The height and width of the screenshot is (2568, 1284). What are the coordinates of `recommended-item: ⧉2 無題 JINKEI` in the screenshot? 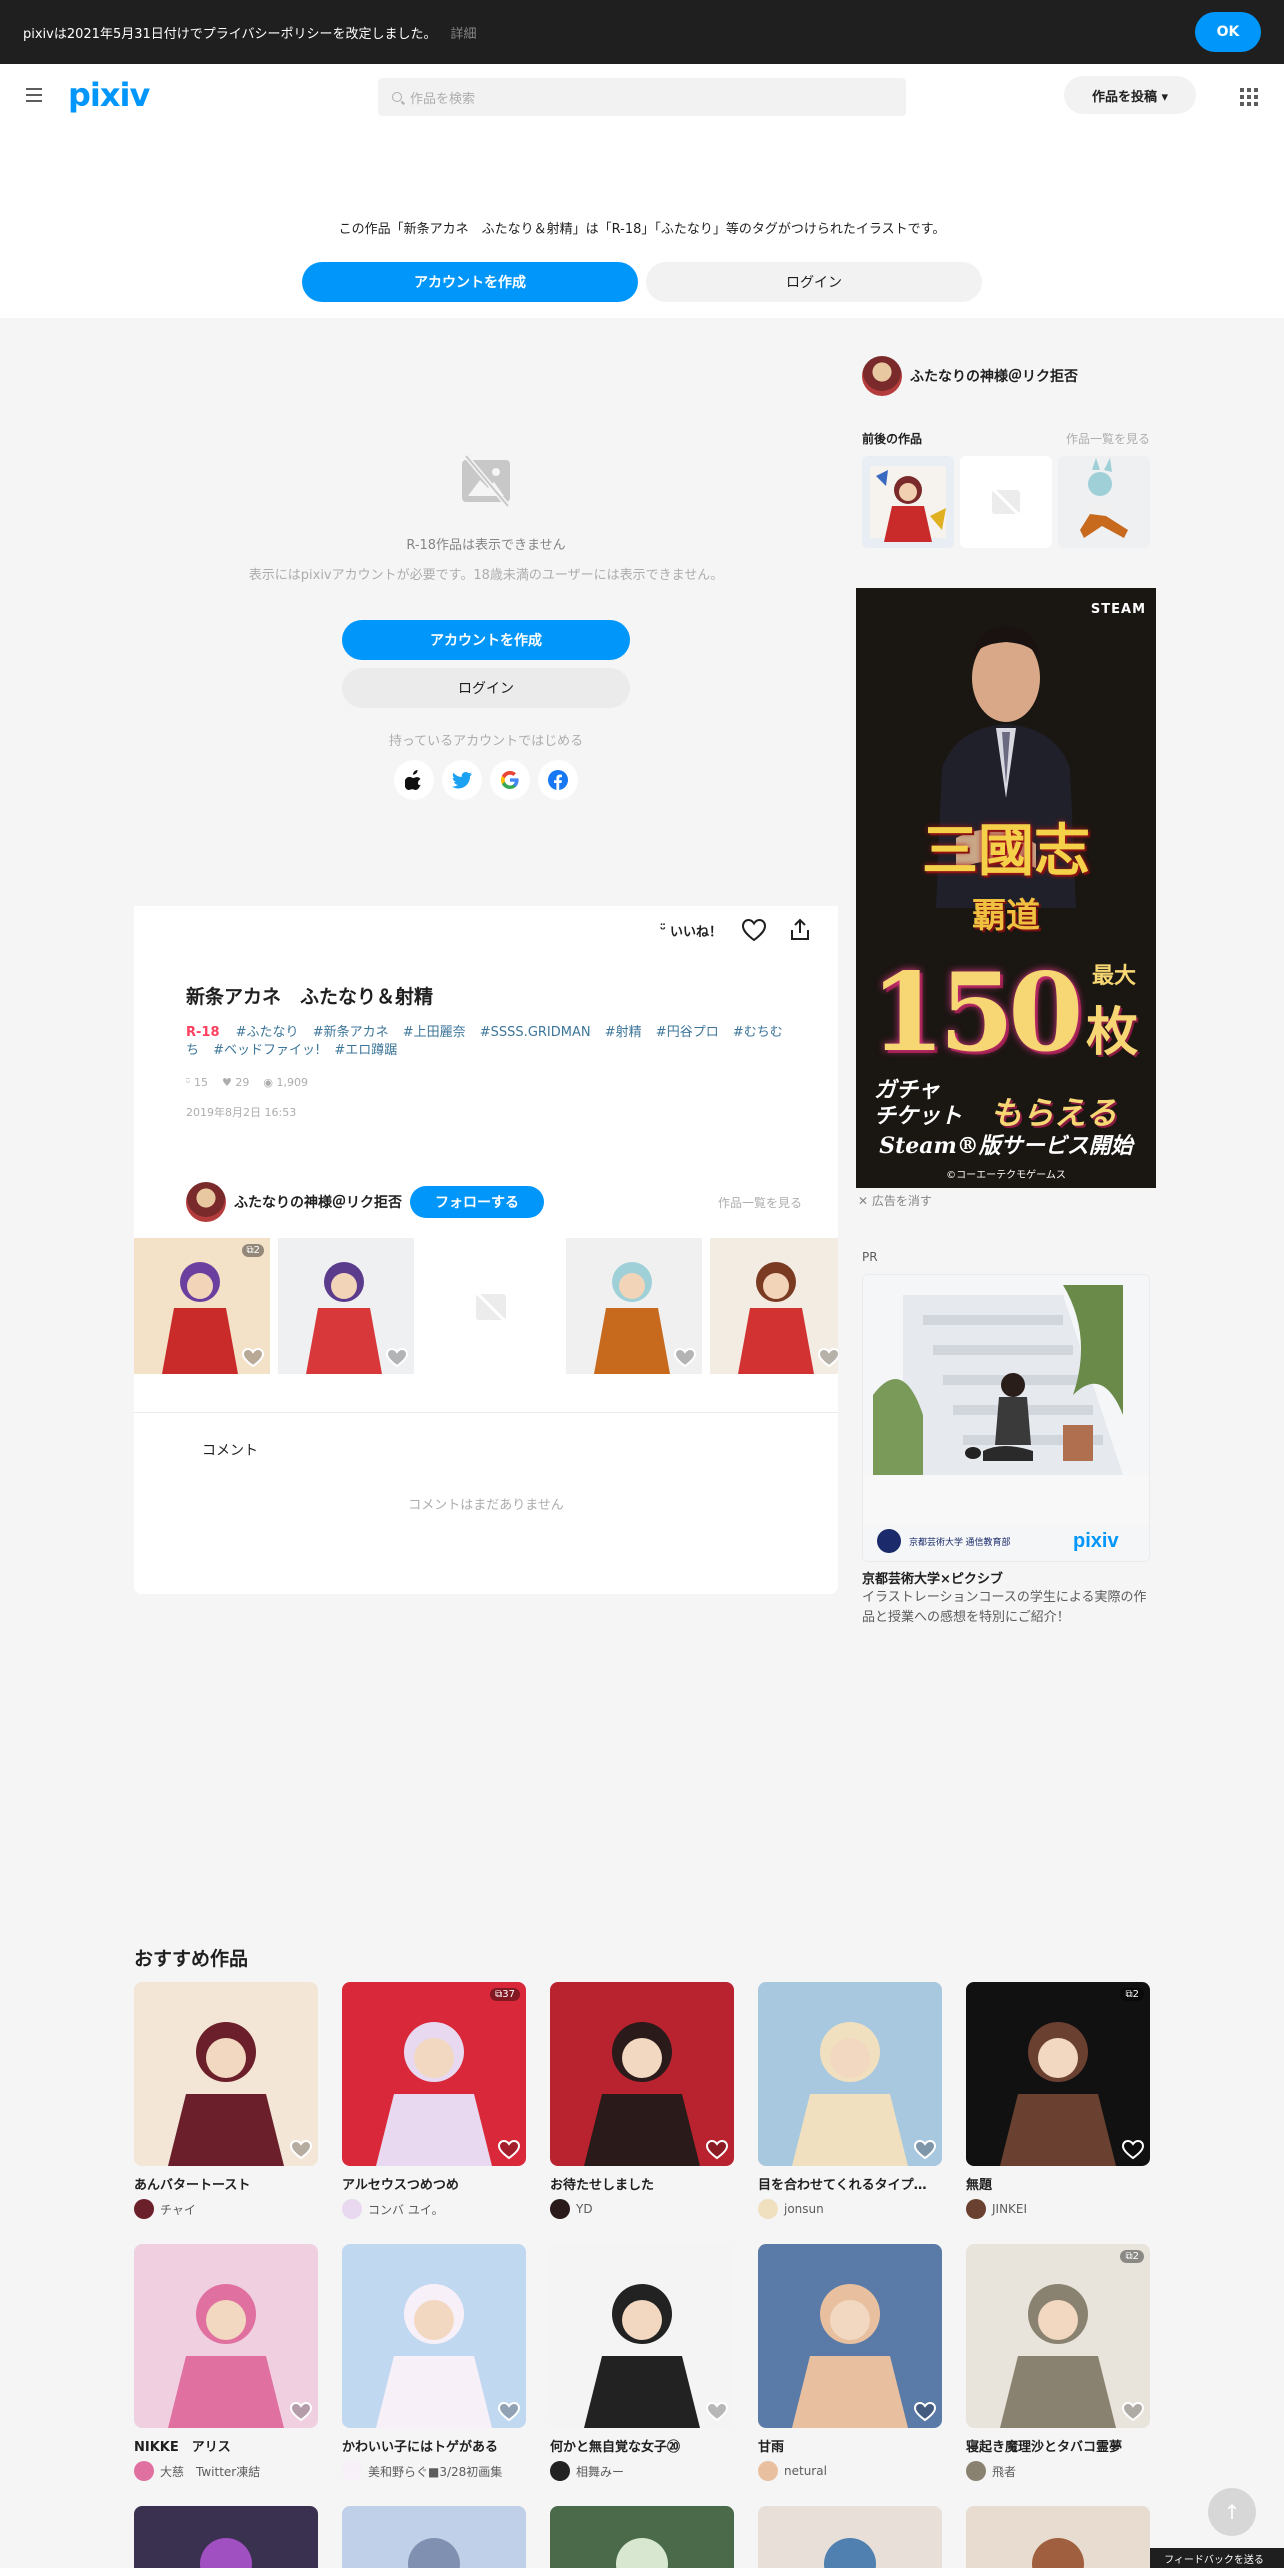 It's located at (1058, 2100).